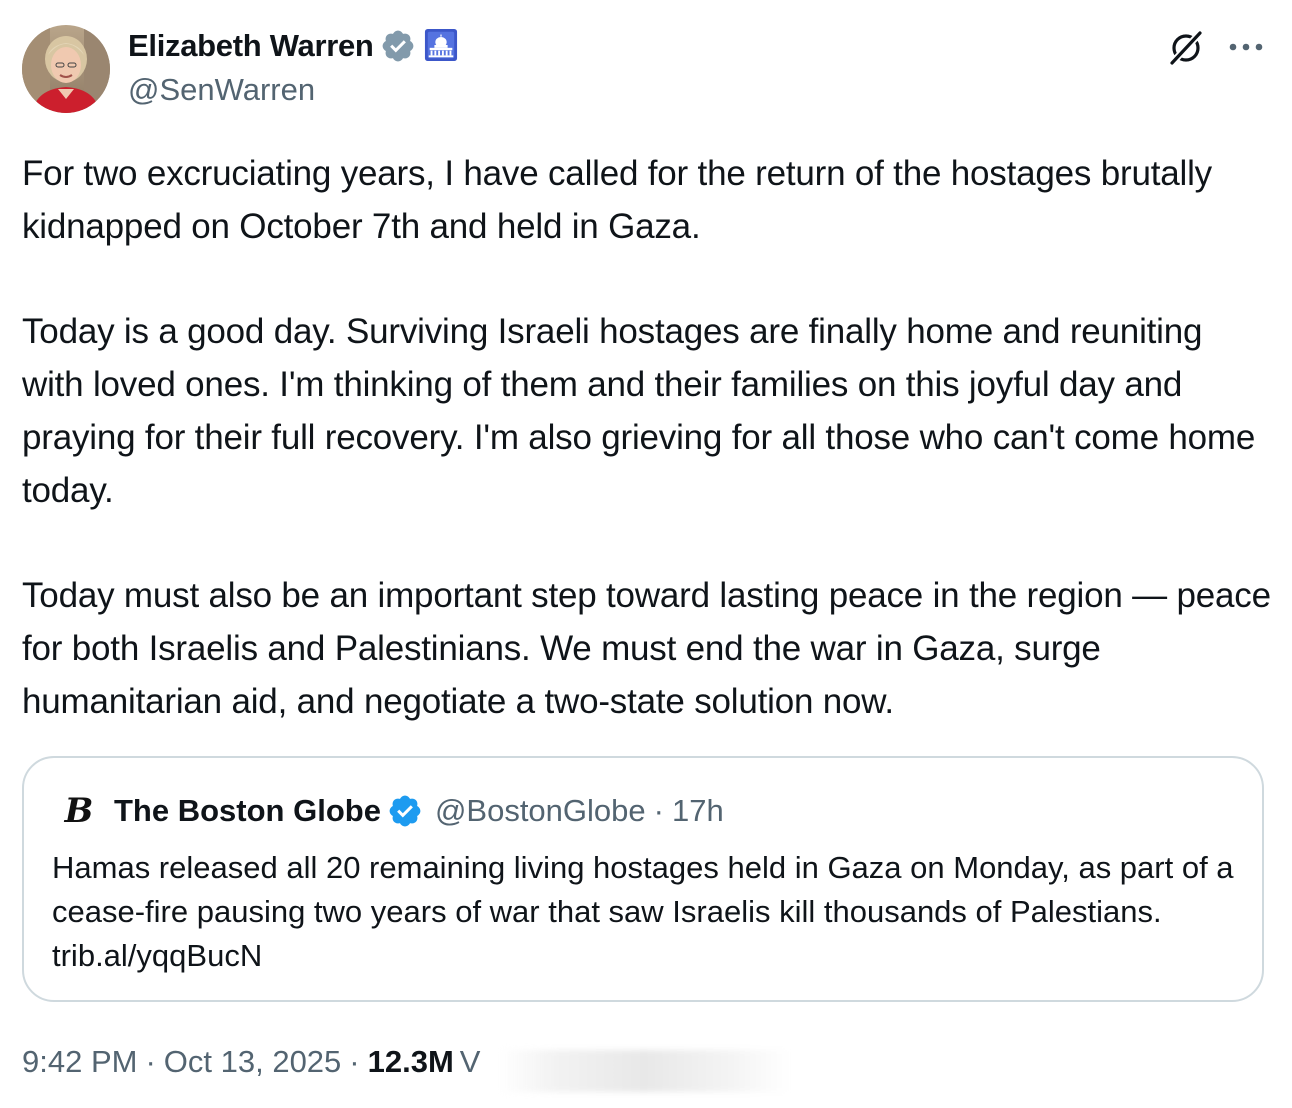 This screenshot has width=1292, height=1108. Describe the element at coordinates (540, 811) in the screenshot. I see `quoted-author-handle: @BostonGlobe` at that location.